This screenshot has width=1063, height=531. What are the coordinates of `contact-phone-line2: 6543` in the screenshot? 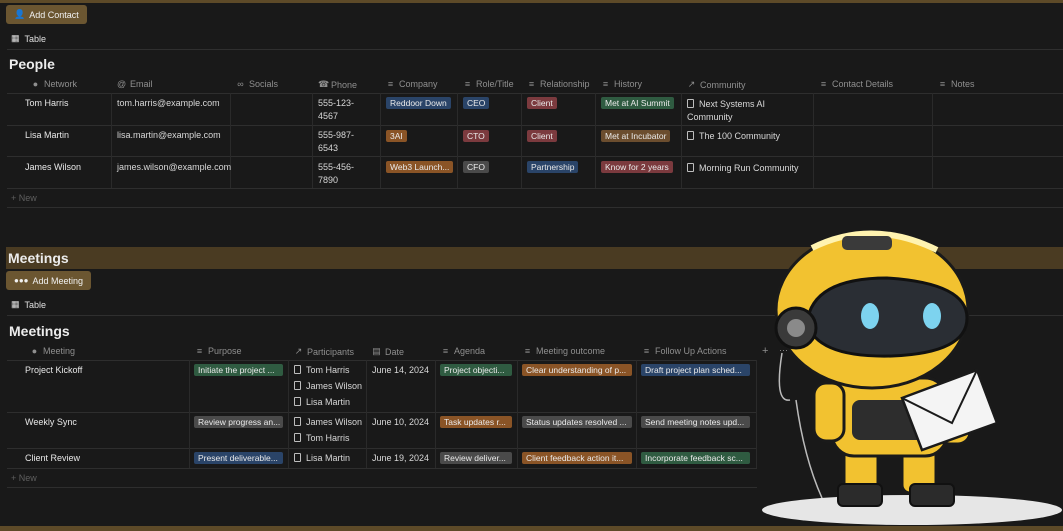 It's located at (328, 148).